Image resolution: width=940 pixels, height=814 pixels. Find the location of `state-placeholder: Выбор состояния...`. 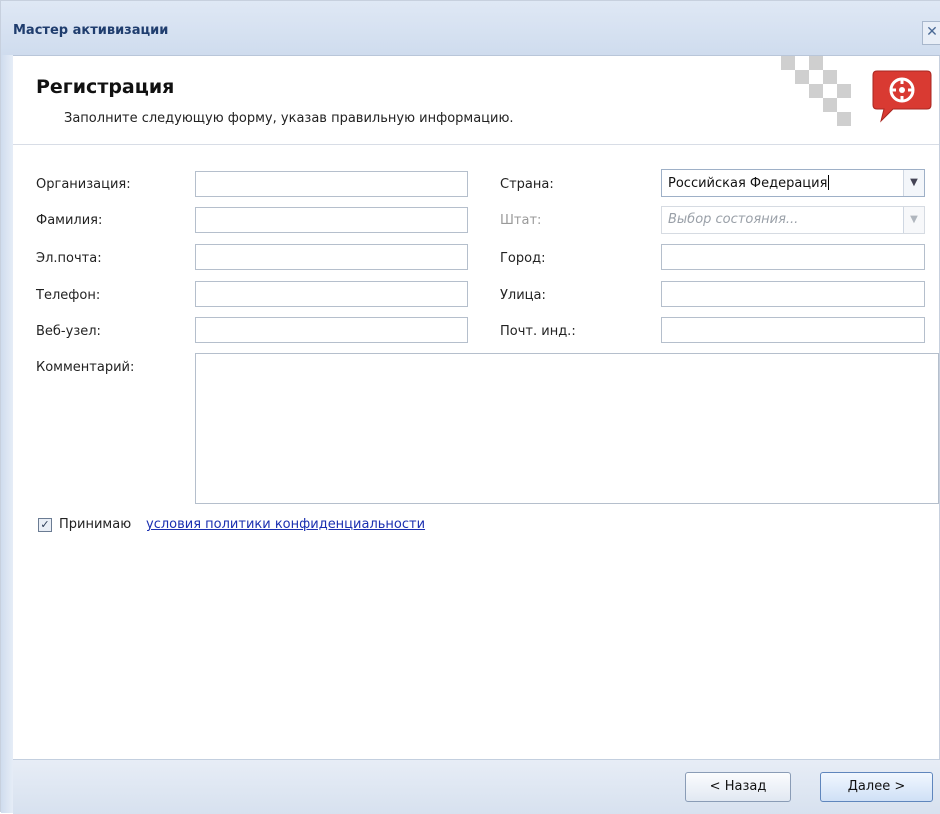

state-placeholder: Выбор состояния... is located at coordinates (733, 219).